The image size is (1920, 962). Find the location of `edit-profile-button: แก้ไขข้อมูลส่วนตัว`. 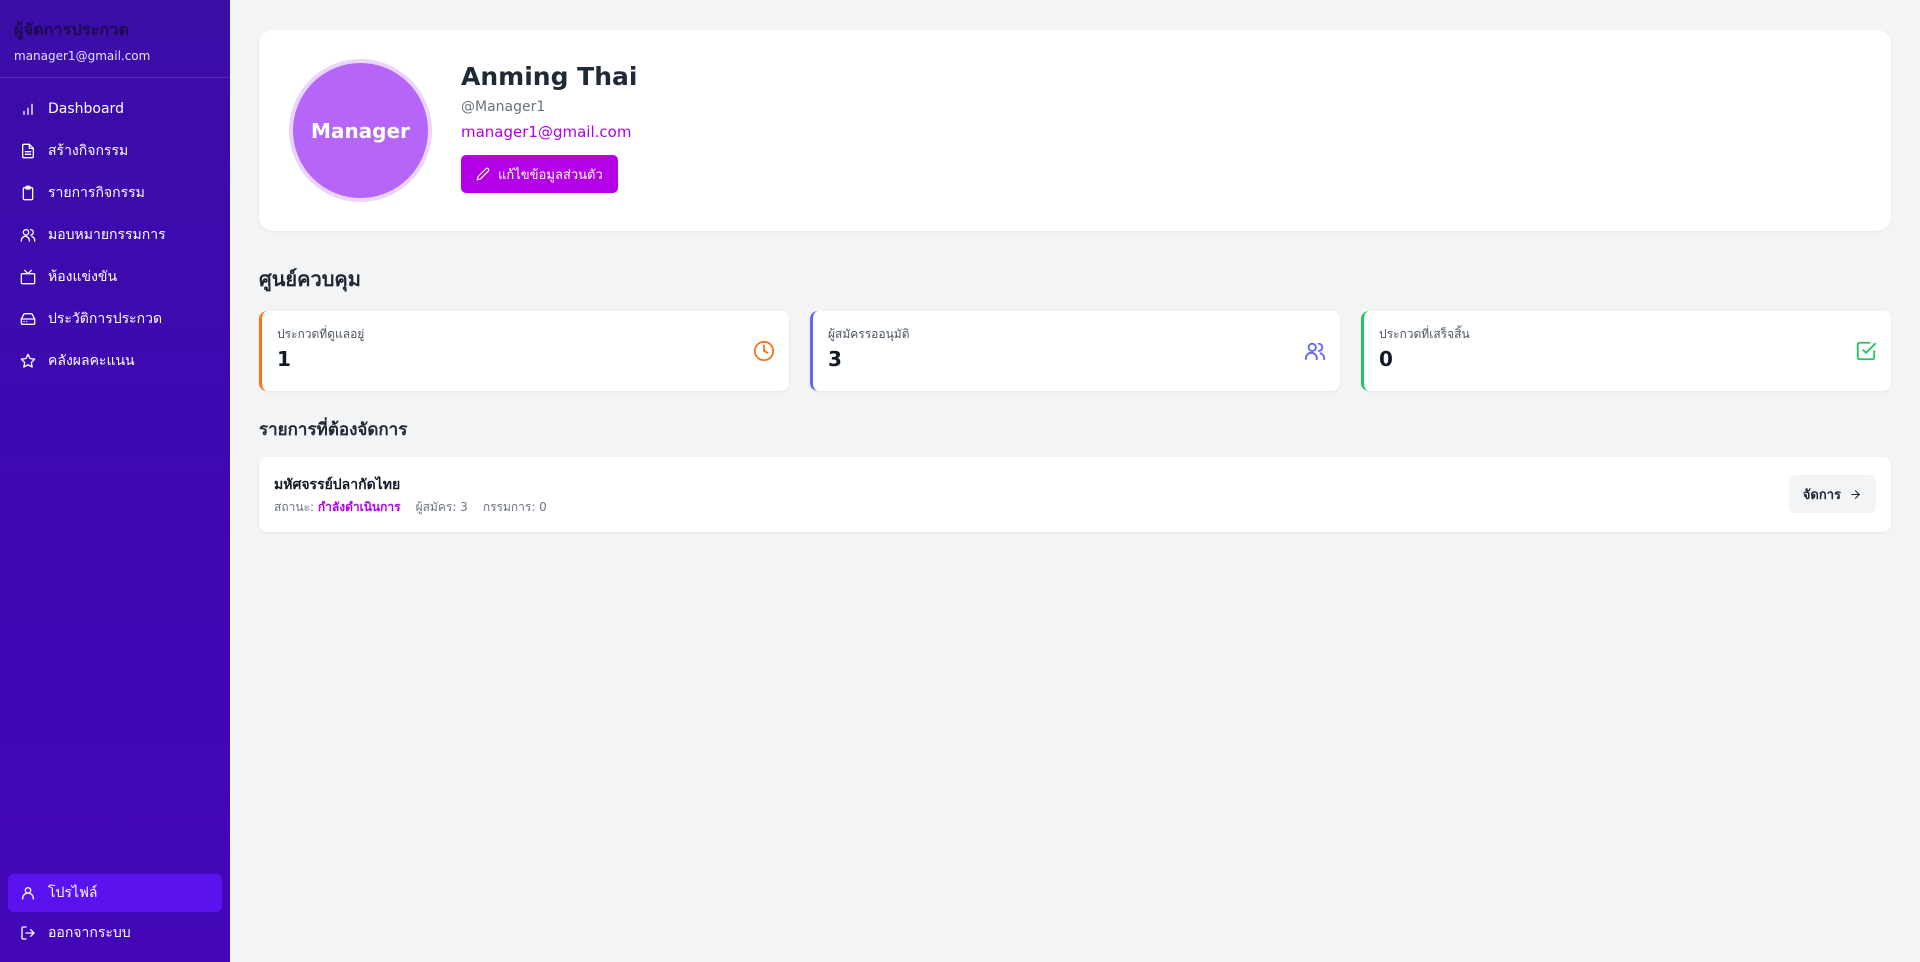

edit-profile-button: แก้ไขข้อมูลส่วนตัว is located at coordinates (539, 174).